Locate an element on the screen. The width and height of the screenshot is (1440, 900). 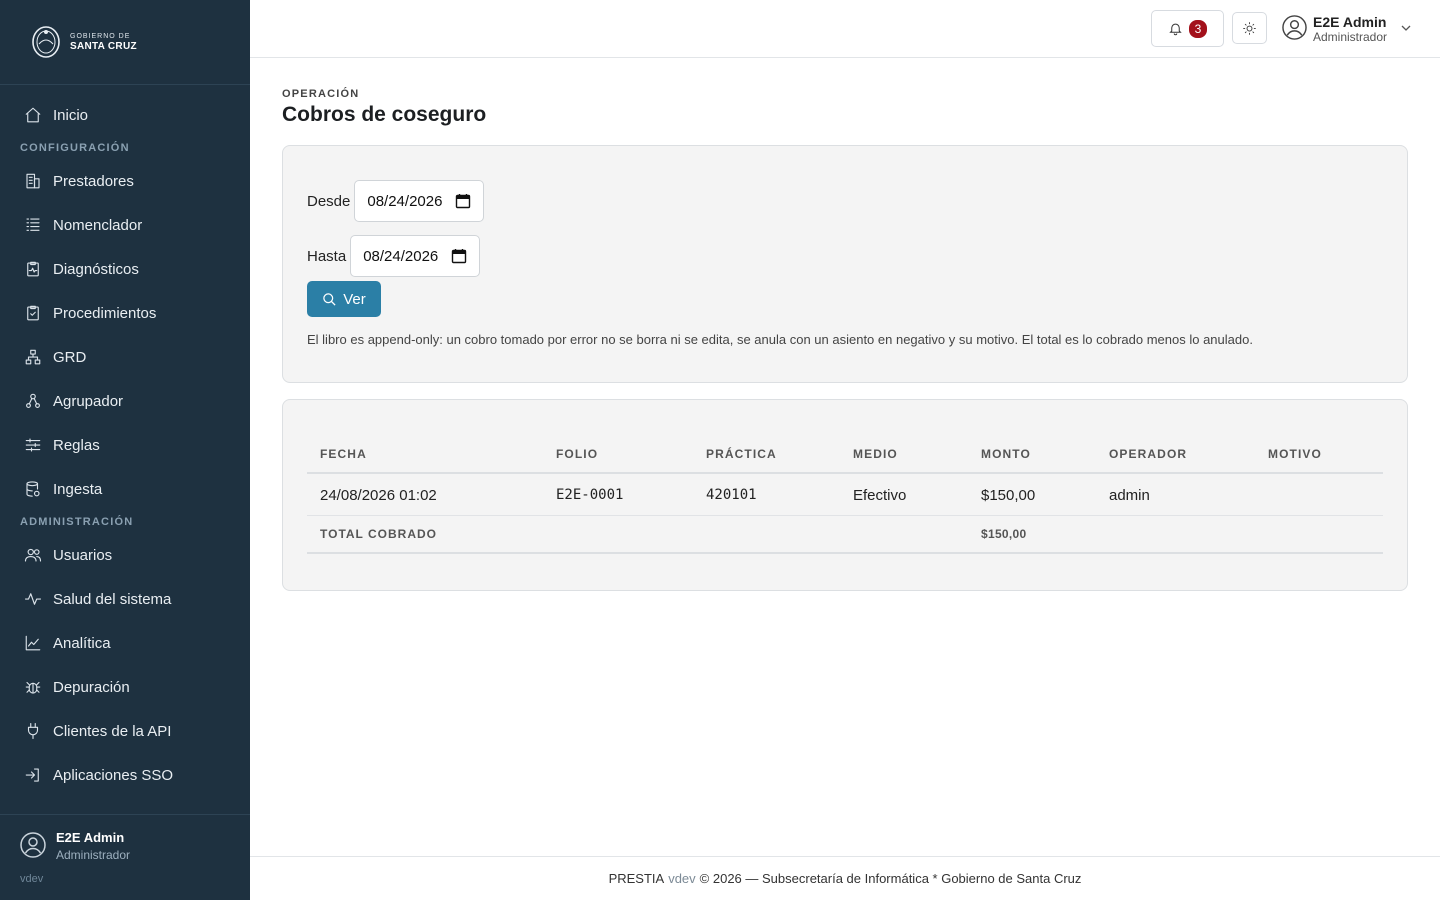
brand-line2: SANTA CRUZ is located at coordinates (103, 46).